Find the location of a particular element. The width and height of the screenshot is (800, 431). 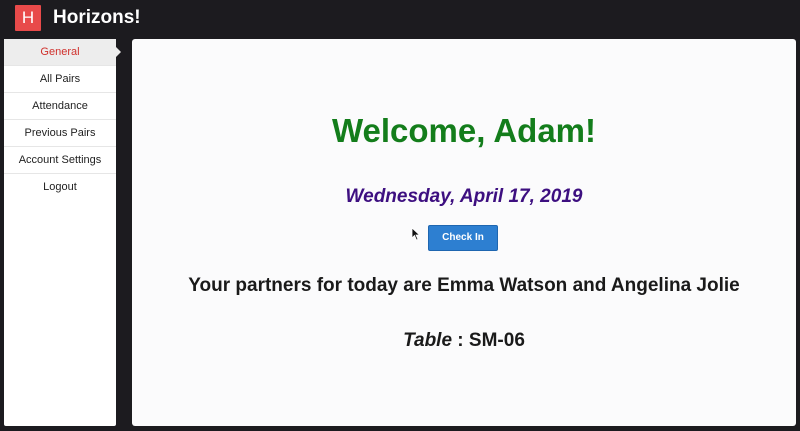

sidebar-item-account-settings: Account Settings is located at coordinates (60, 160).